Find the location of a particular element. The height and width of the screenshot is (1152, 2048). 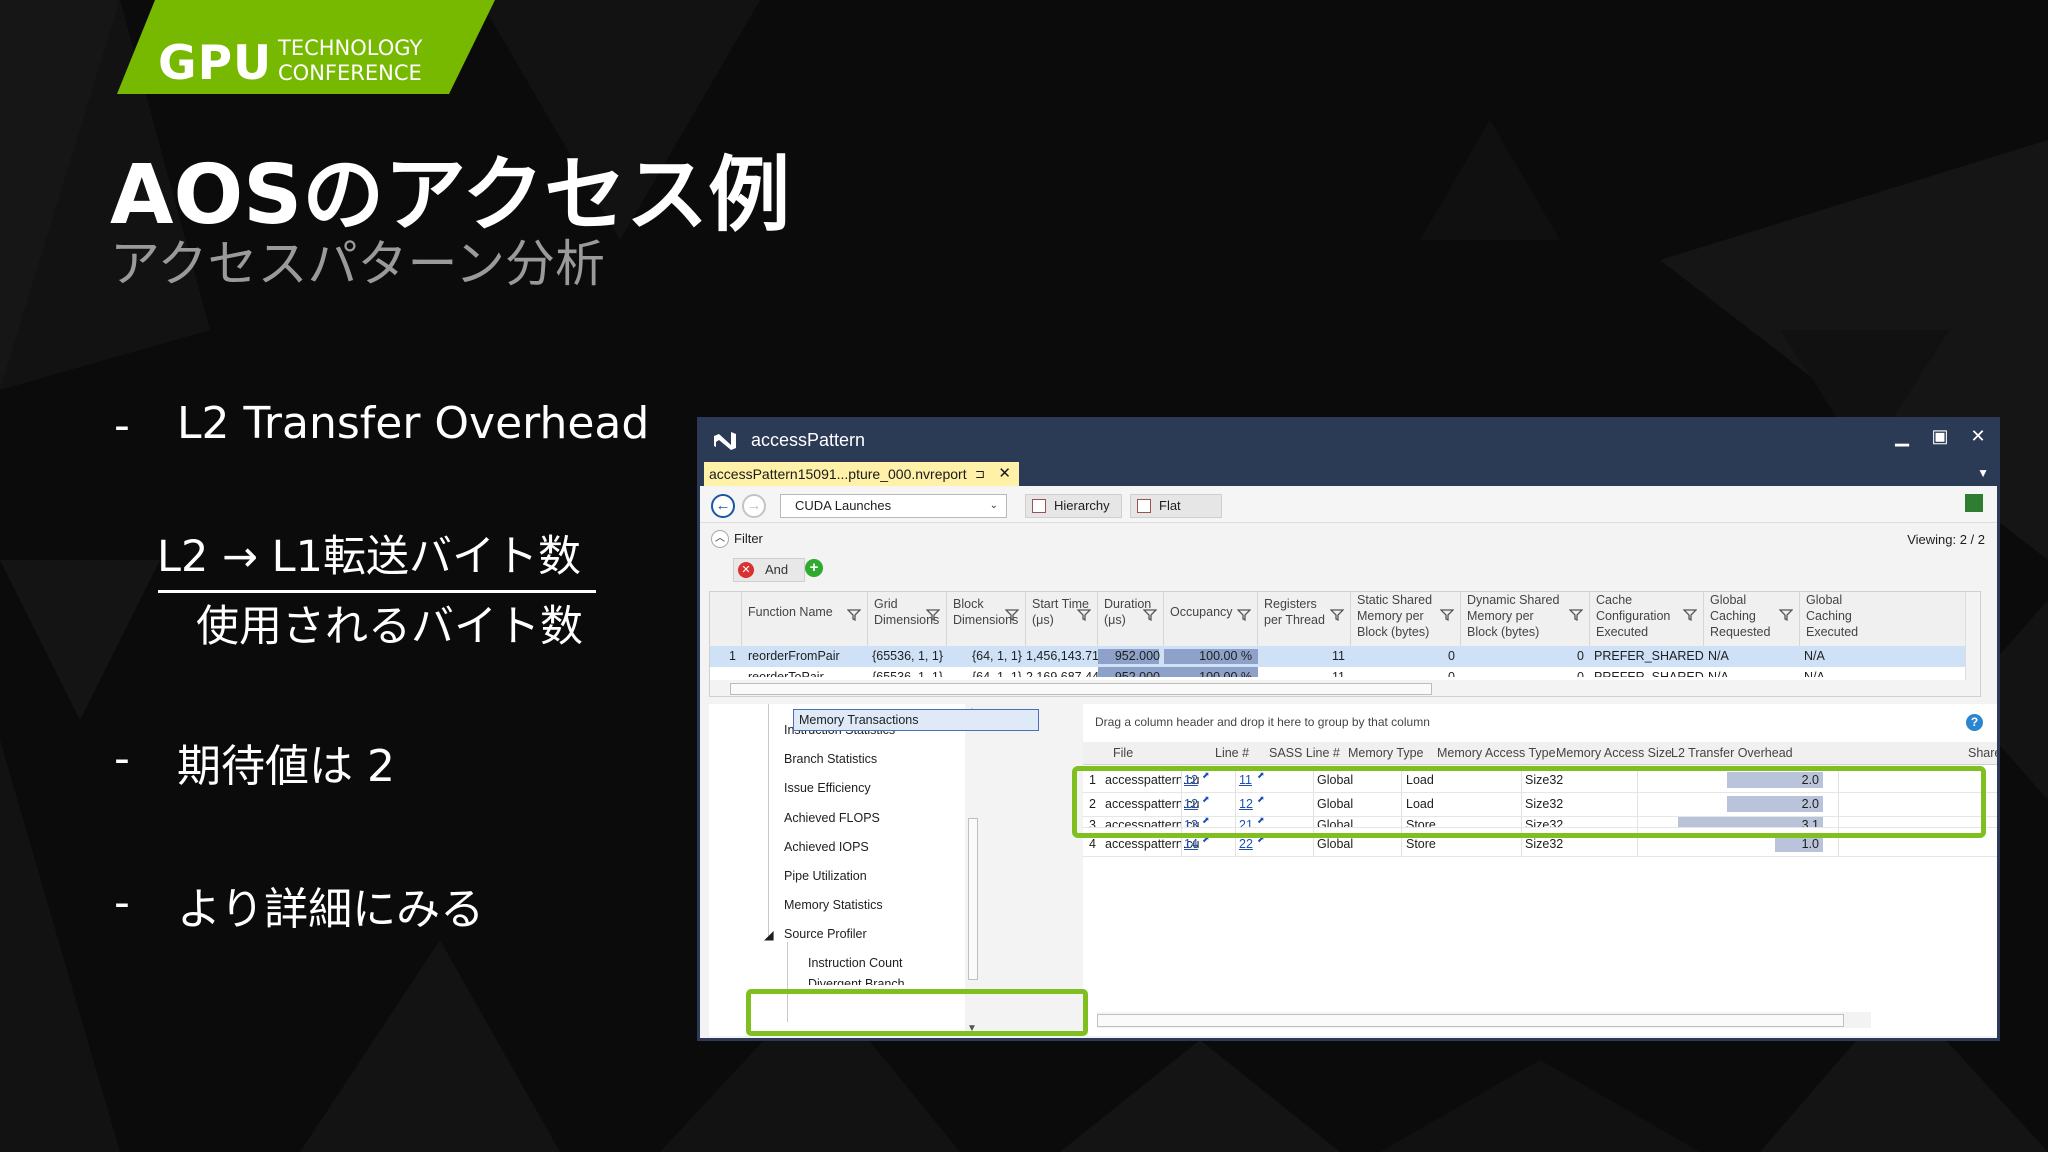

launch-table-vscroll is located at coordinates (1972, 636).